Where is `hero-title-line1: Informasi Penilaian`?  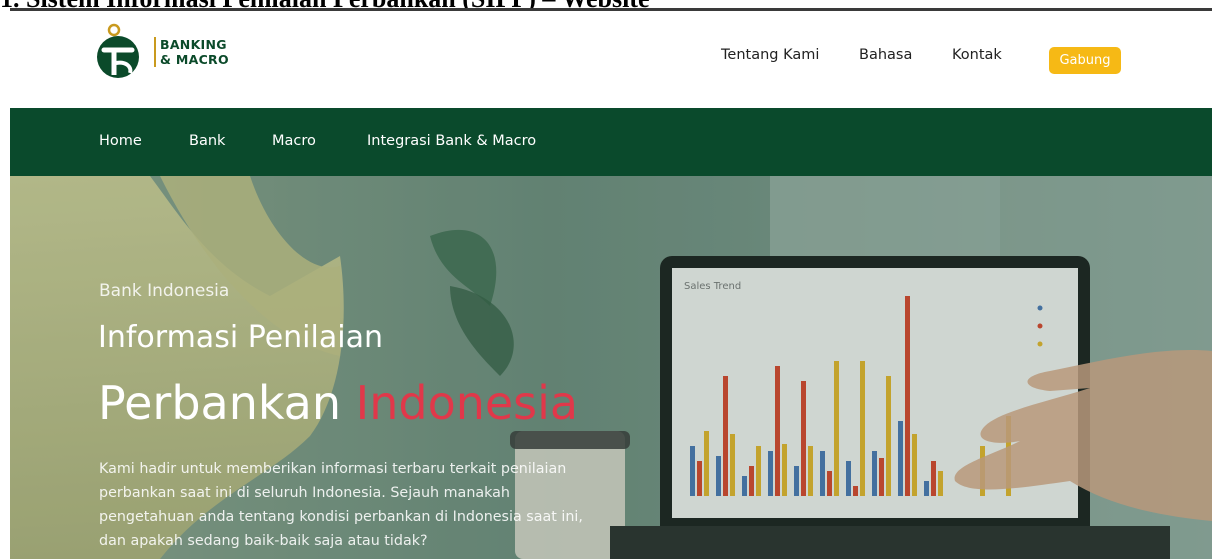
hero-title-line1: Informasi Penilaian is located at coordinates (240, 337).